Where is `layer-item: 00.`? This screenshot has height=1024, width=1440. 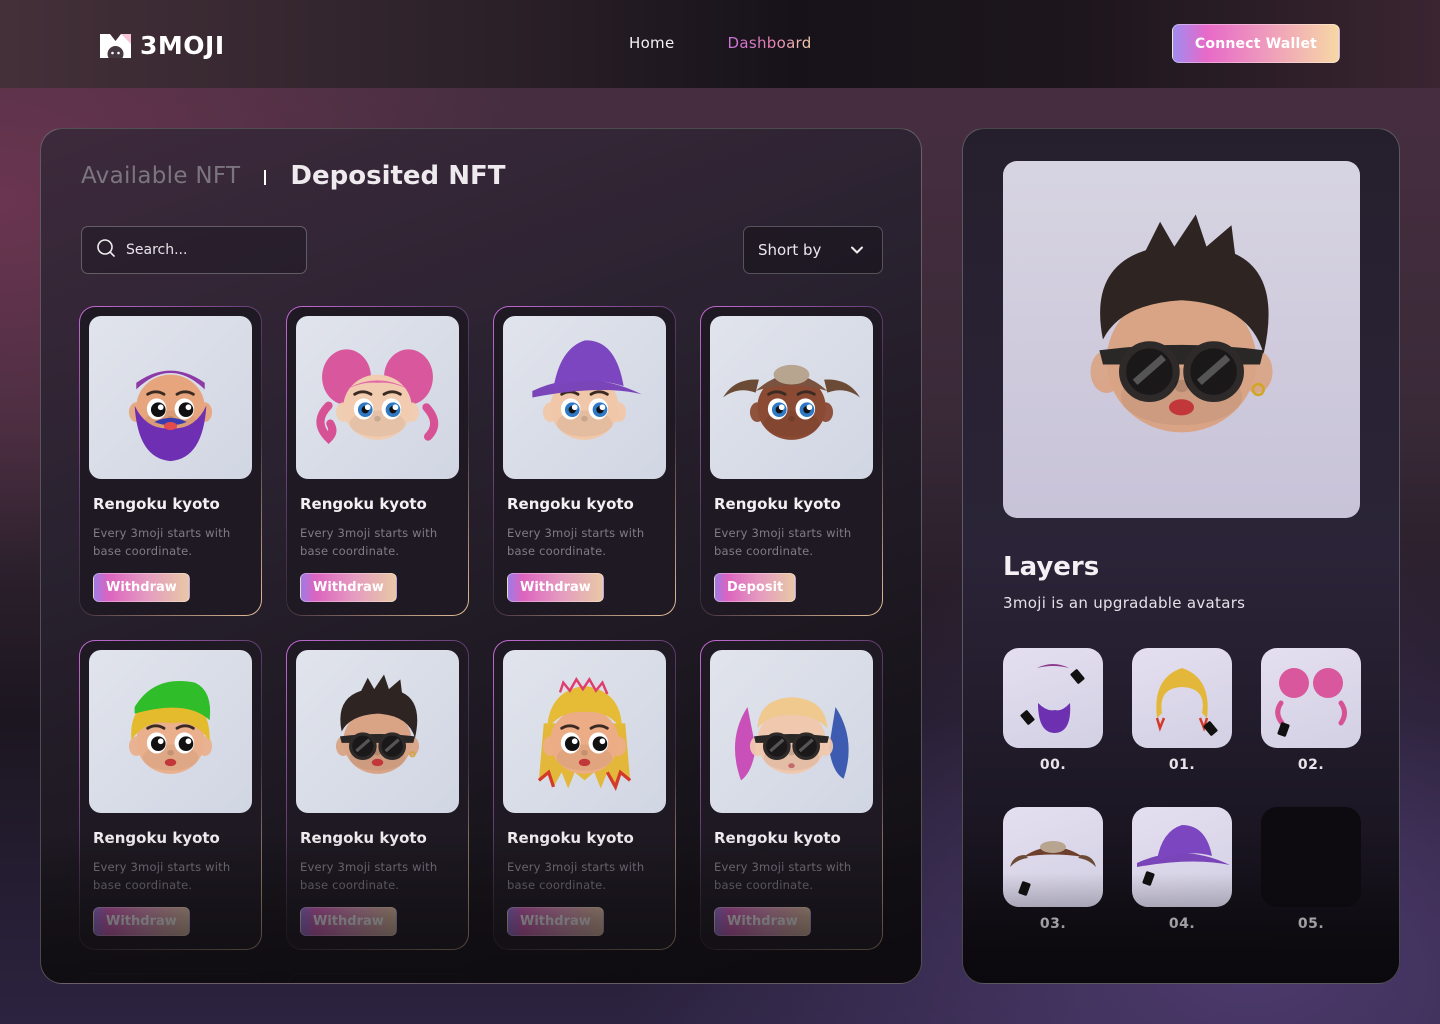
layer-item: 00. is located at coordinates (1053, 727).